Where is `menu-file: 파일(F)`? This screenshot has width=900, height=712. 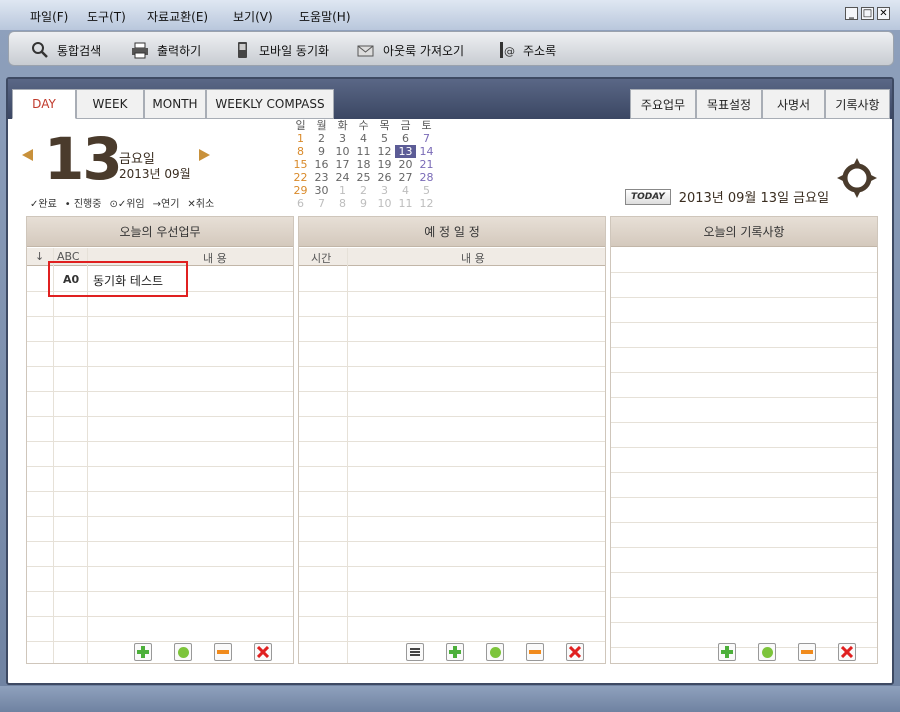
menu-file: 파일(F) is located at coordinates (49, 16).